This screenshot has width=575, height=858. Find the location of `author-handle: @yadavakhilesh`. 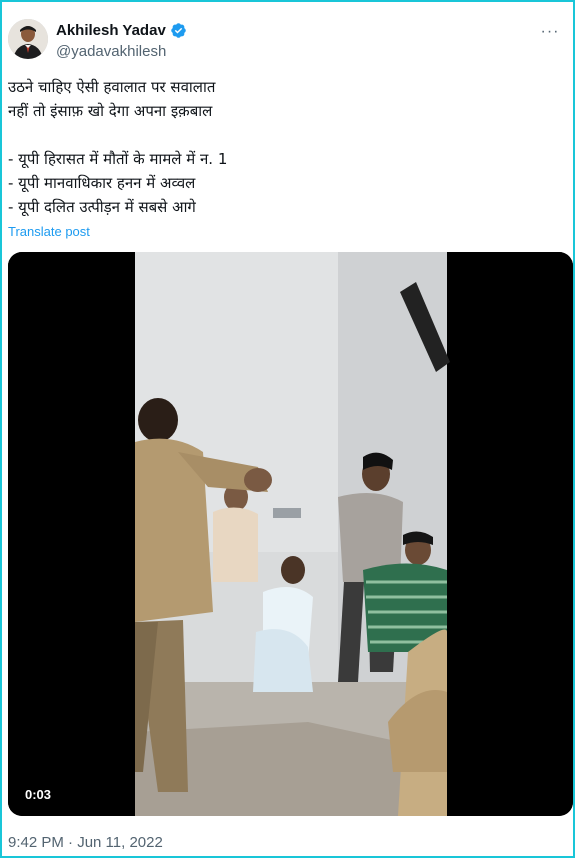

author-handle: @yadavakhilesh is located at coordinates (111, 51).